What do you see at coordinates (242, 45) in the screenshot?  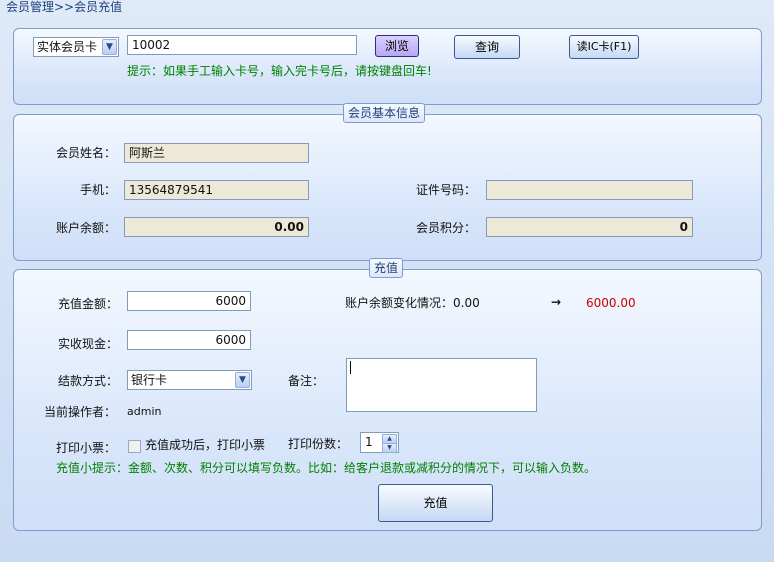 I see `card-number-input: 10002` at bounding box center [242, 45].